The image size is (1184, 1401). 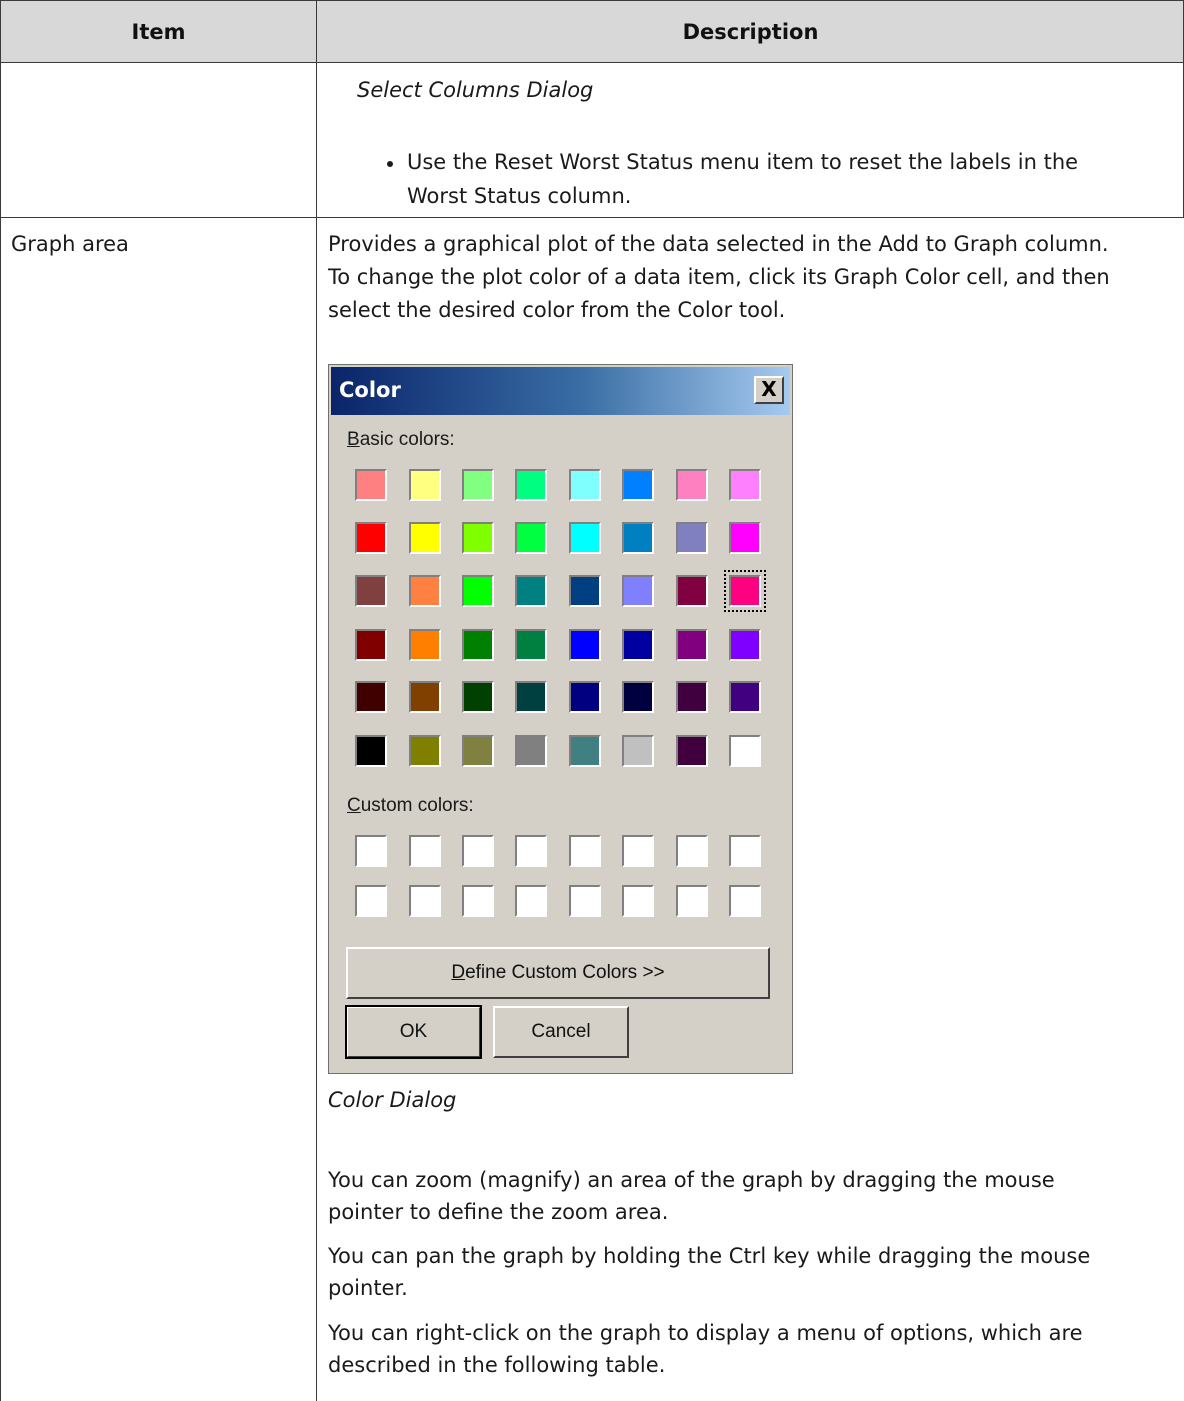 I want to click on bullet-marker, so click(x=390, y=164).